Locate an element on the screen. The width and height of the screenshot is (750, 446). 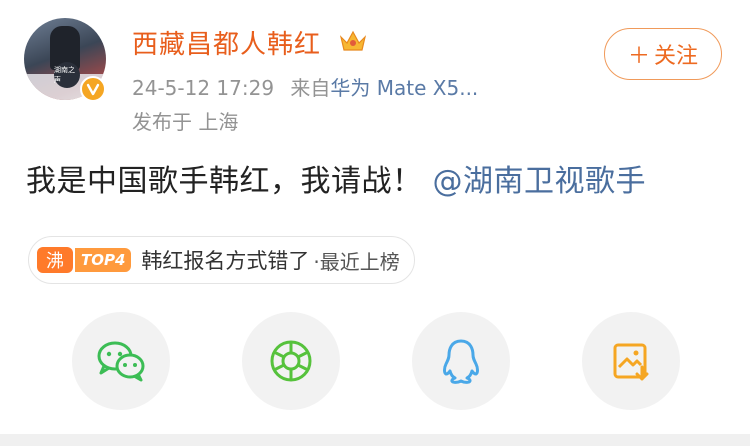
share-qq-button is located at coordinates (461, 361).